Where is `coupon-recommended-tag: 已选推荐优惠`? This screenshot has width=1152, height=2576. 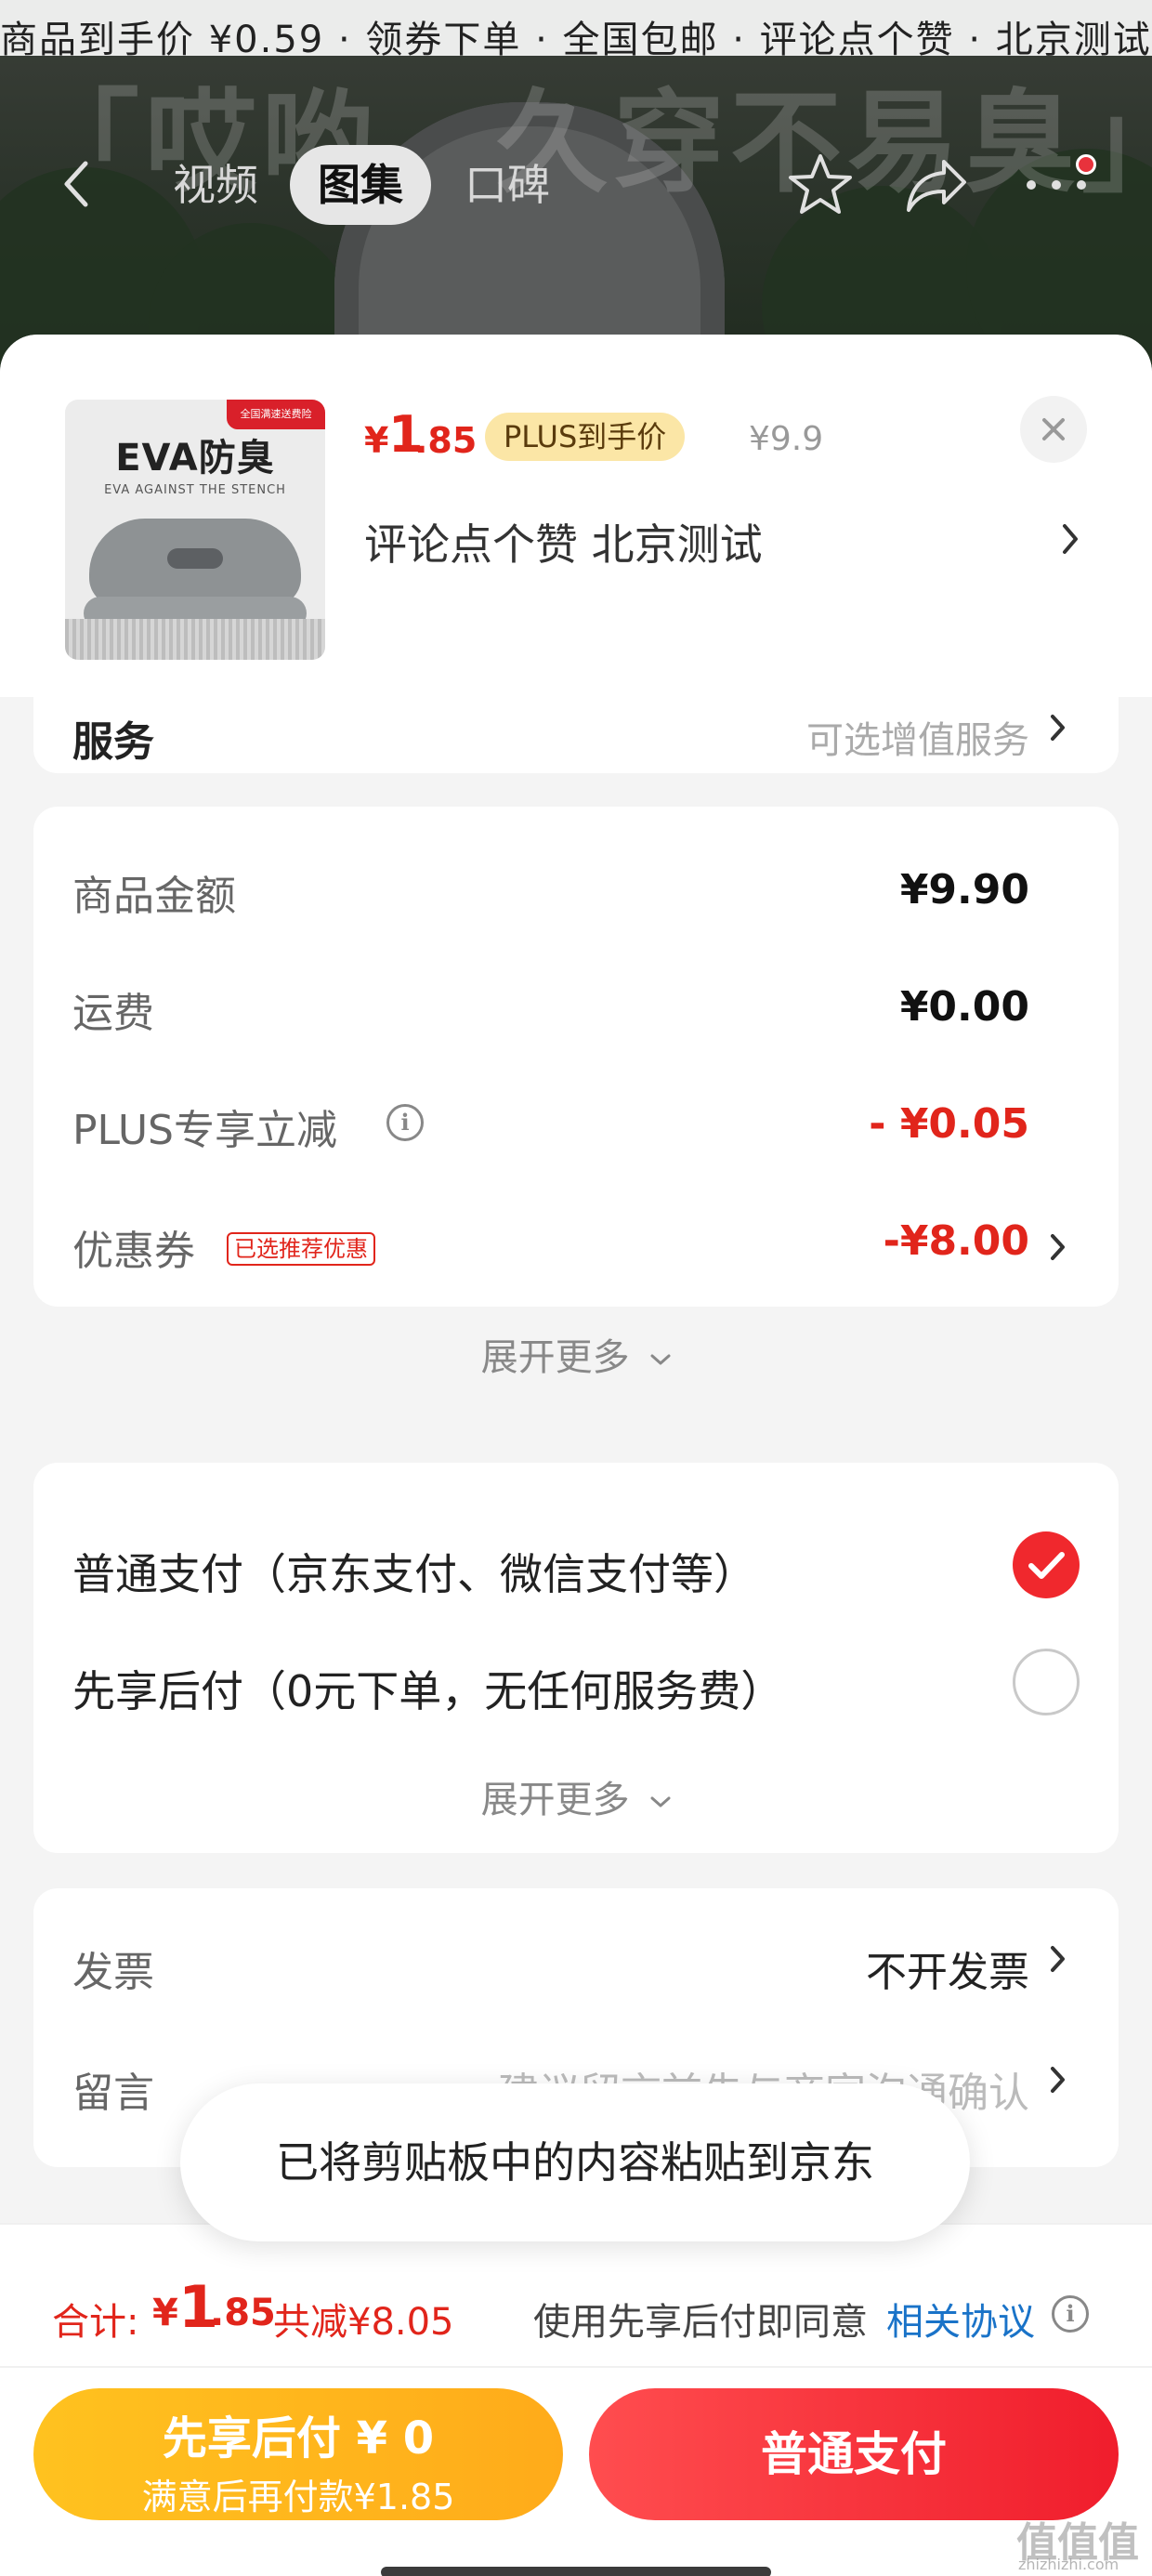
coupon-recommended-tag: 已选推荐优惠 is located at coordinates (301, 1249).